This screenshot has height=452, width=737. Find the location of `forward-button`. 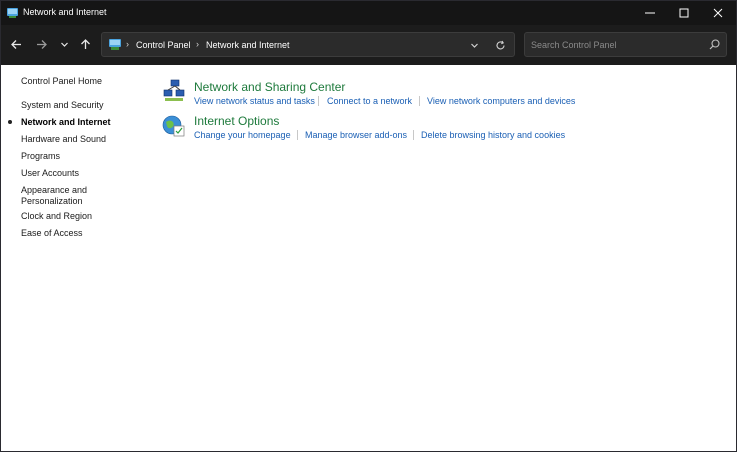

forward-button is located at coordinates (41, 44).